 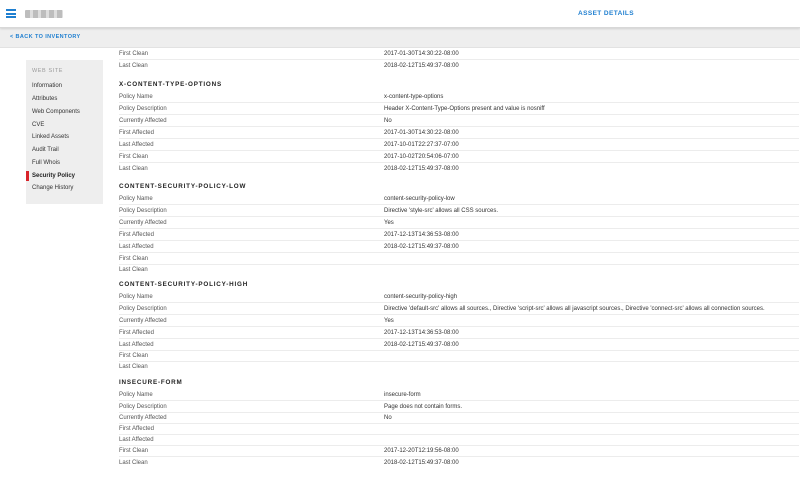 What do you see at coordinates (414, 97) in the screenshot?
I see `row-value: x-content-type-options` at bounding box center [414, 97].